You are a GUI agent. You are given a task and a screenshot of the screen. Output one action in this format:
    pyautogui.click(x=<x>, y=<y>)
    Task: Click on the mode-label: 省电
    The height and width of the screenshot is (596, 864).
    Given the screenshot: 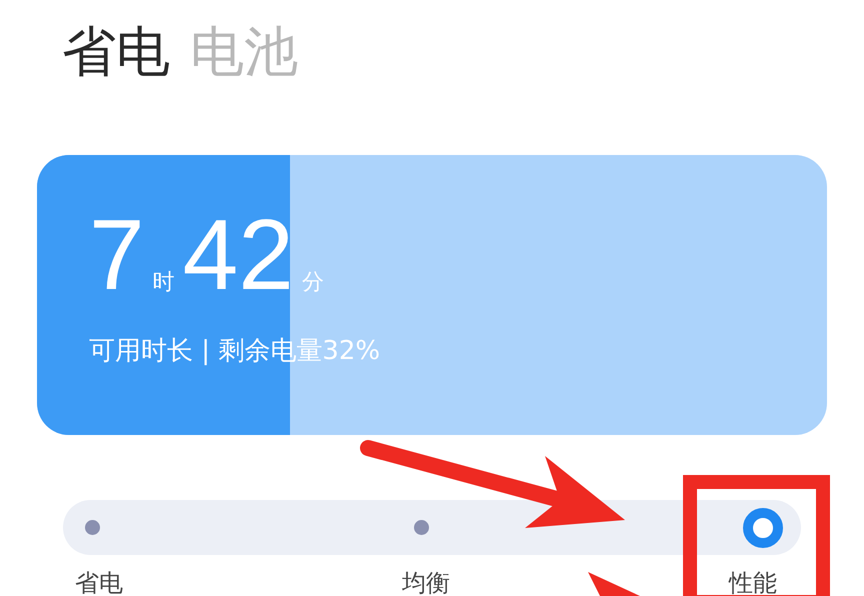 What is the action you would take?
    pyautogui.click(x=99, y=582)
    